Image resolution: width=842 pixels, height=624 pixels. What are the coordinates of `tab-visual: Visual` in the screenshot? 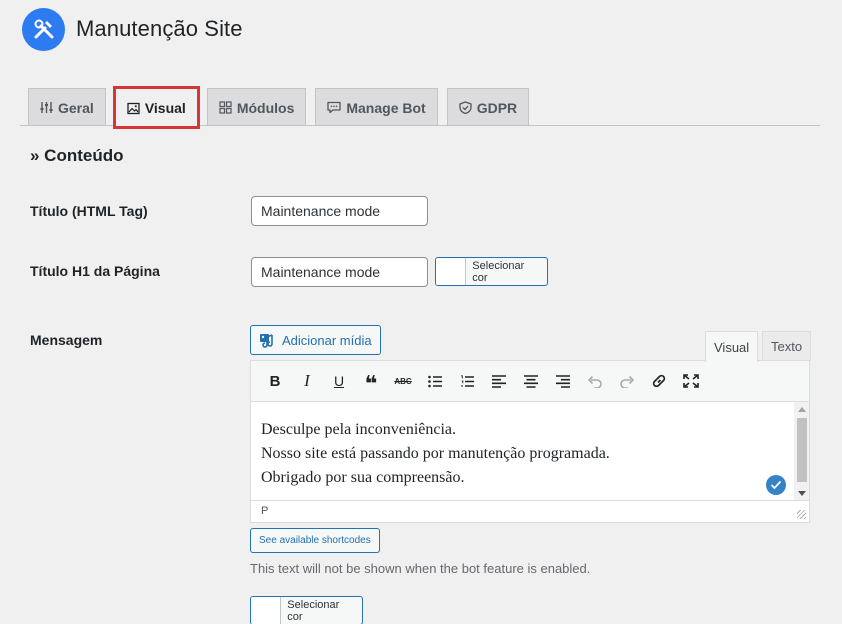 It's located at (156, 107).